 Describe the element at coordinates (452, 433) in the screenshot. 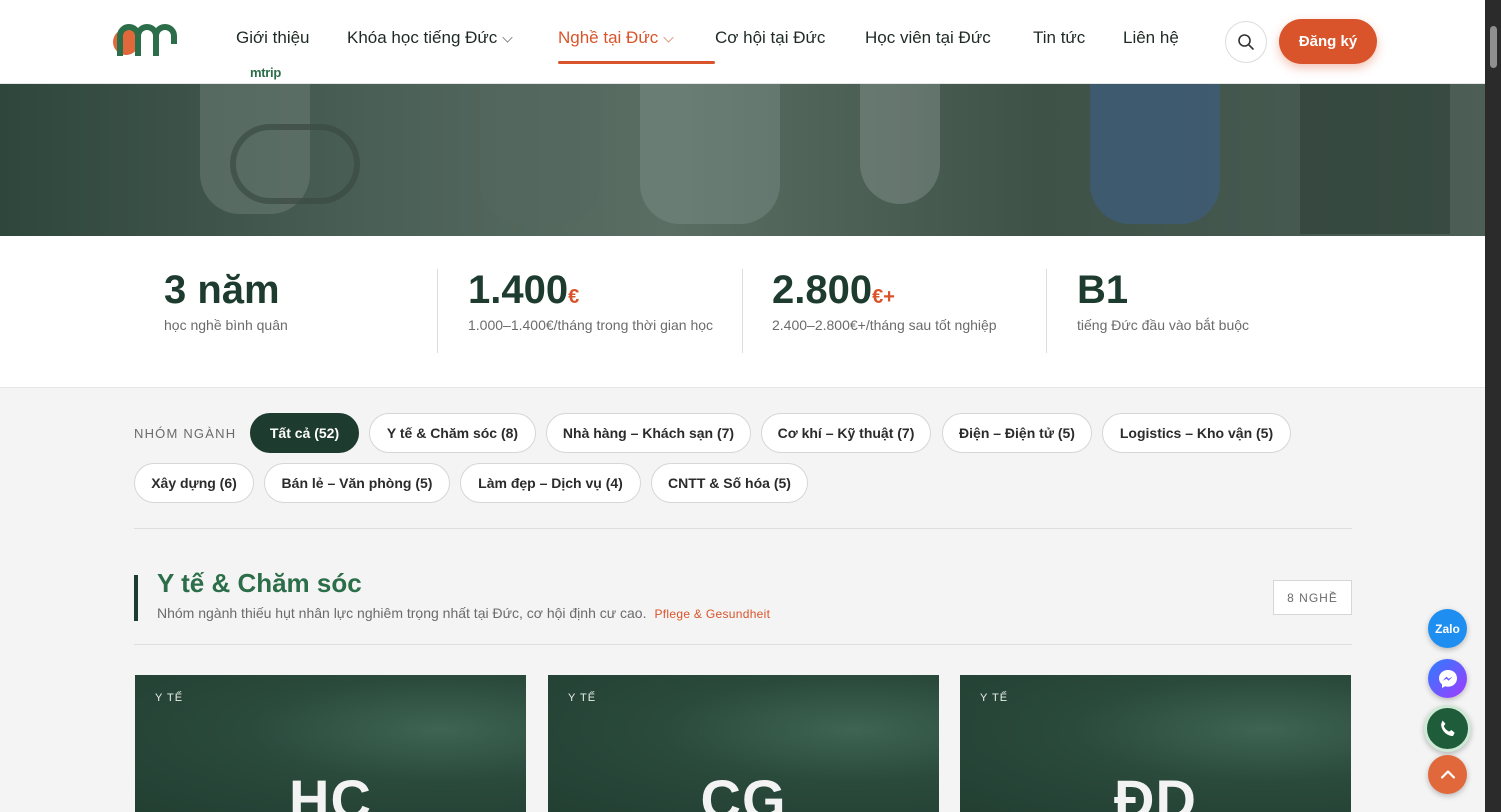

I see `chip-healthcare: Y tế & Chăm sóc (8)` at that location.